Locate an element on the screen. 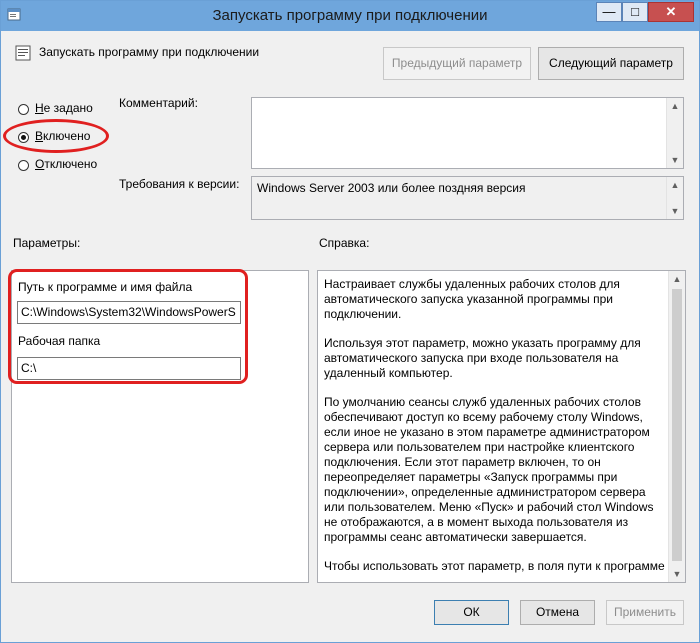 Image resolution: width=700 pixels, height=643 pixels. options-title: Параметры: is located at coordinates (47, 243).